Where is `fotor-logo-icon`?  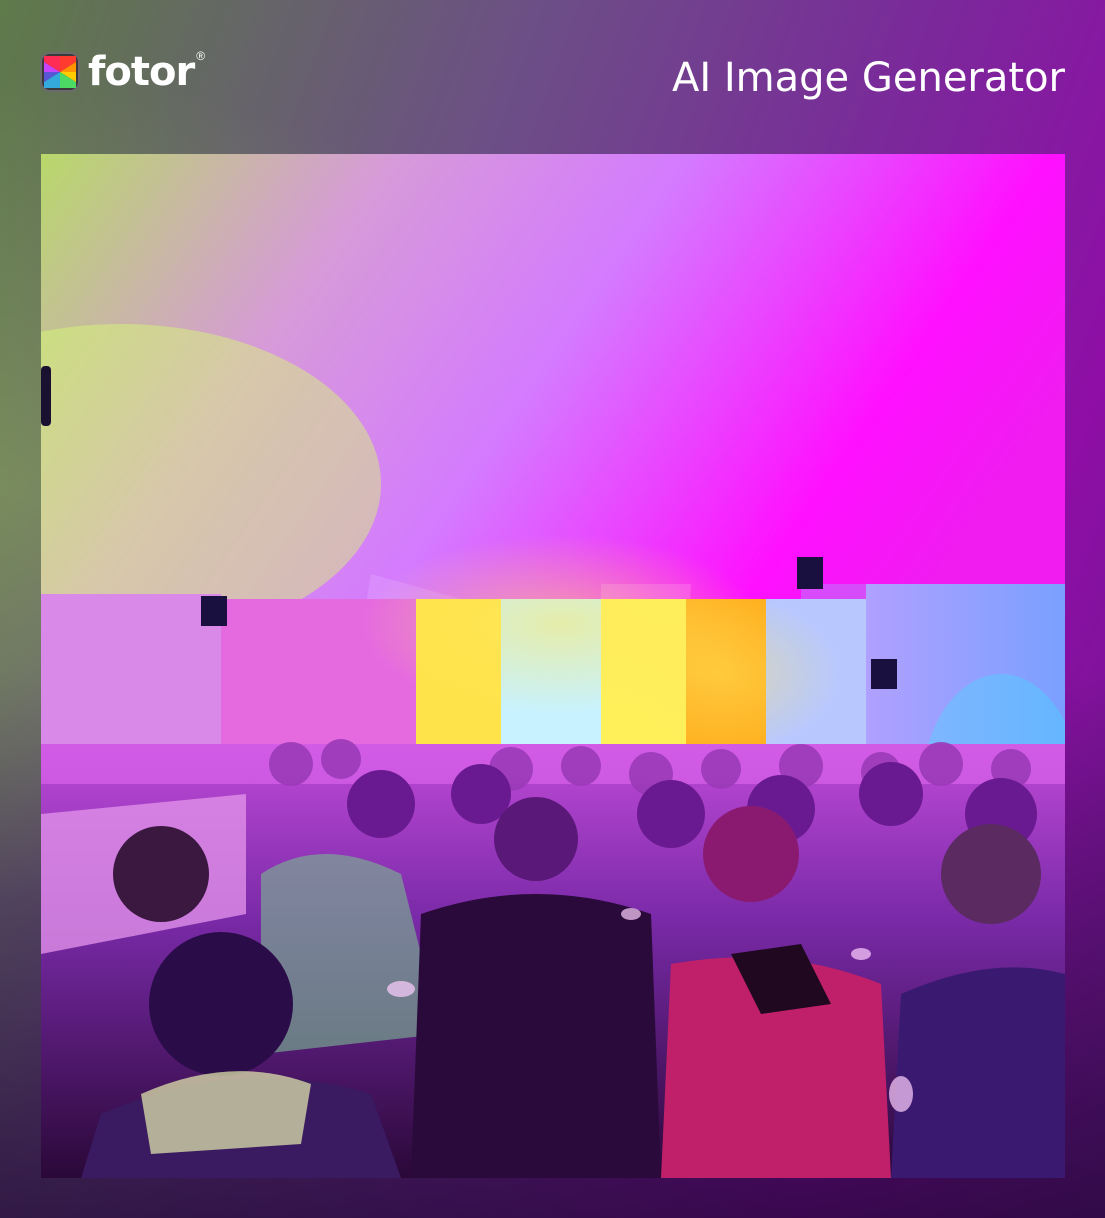
fotor-logo-icon is located at coordinates (60, 72).